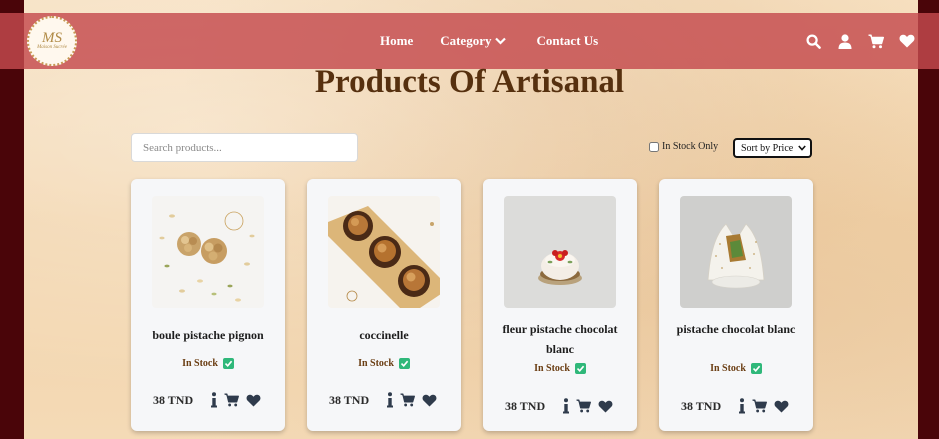 Image resolution: width=939 pixels, height=439 pixels. Describe the element at coordinates (244, 147) in the screenshot. I see `search-input` at that location.